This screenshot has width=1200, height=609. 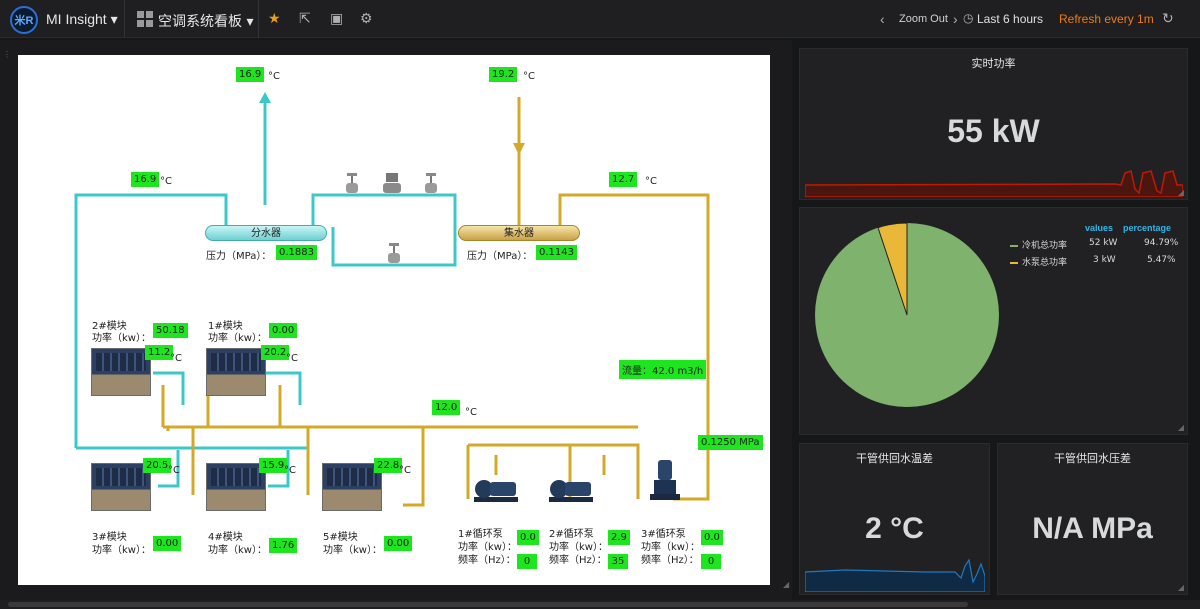 I want to click on temp-diff-value: 2 °C, so click(x=894, y=528).